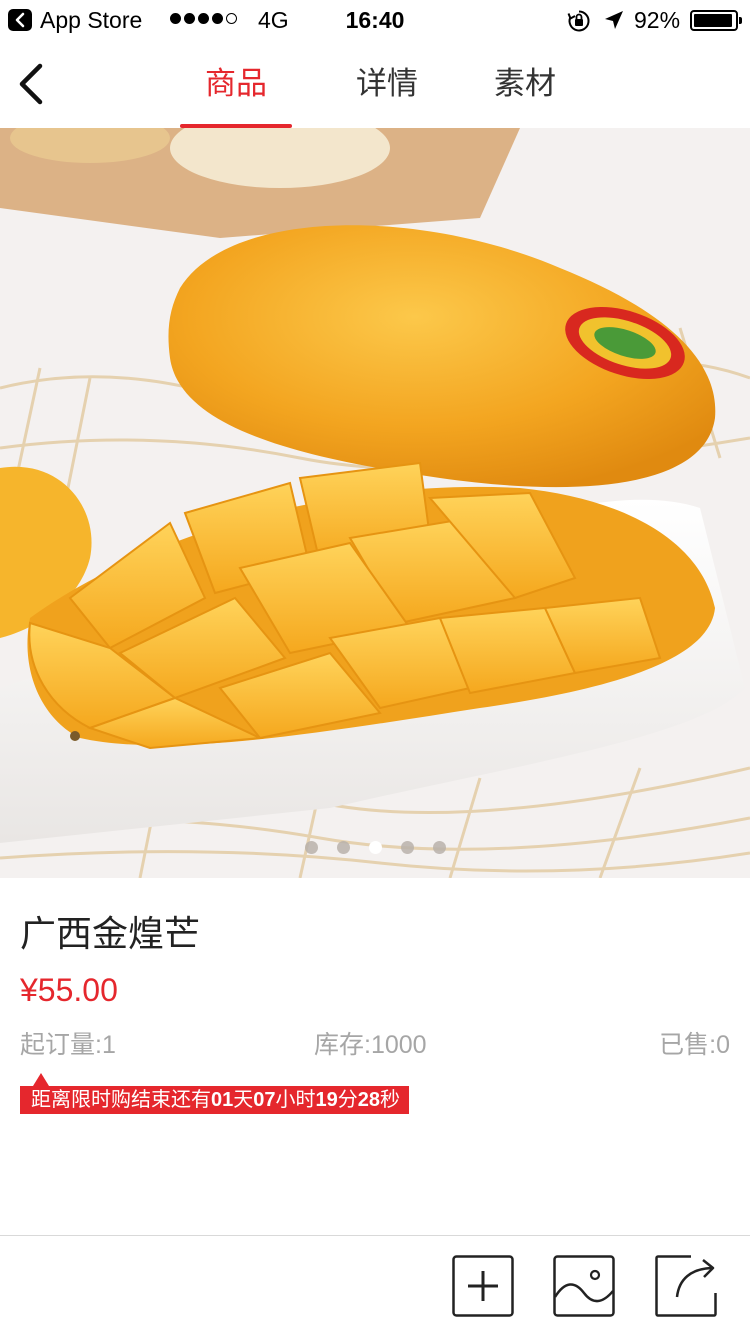  What do you see at coordinates (657, 20) in the screenshot?
I see `battery-percent: 92%` at bounding box center [657, 20].